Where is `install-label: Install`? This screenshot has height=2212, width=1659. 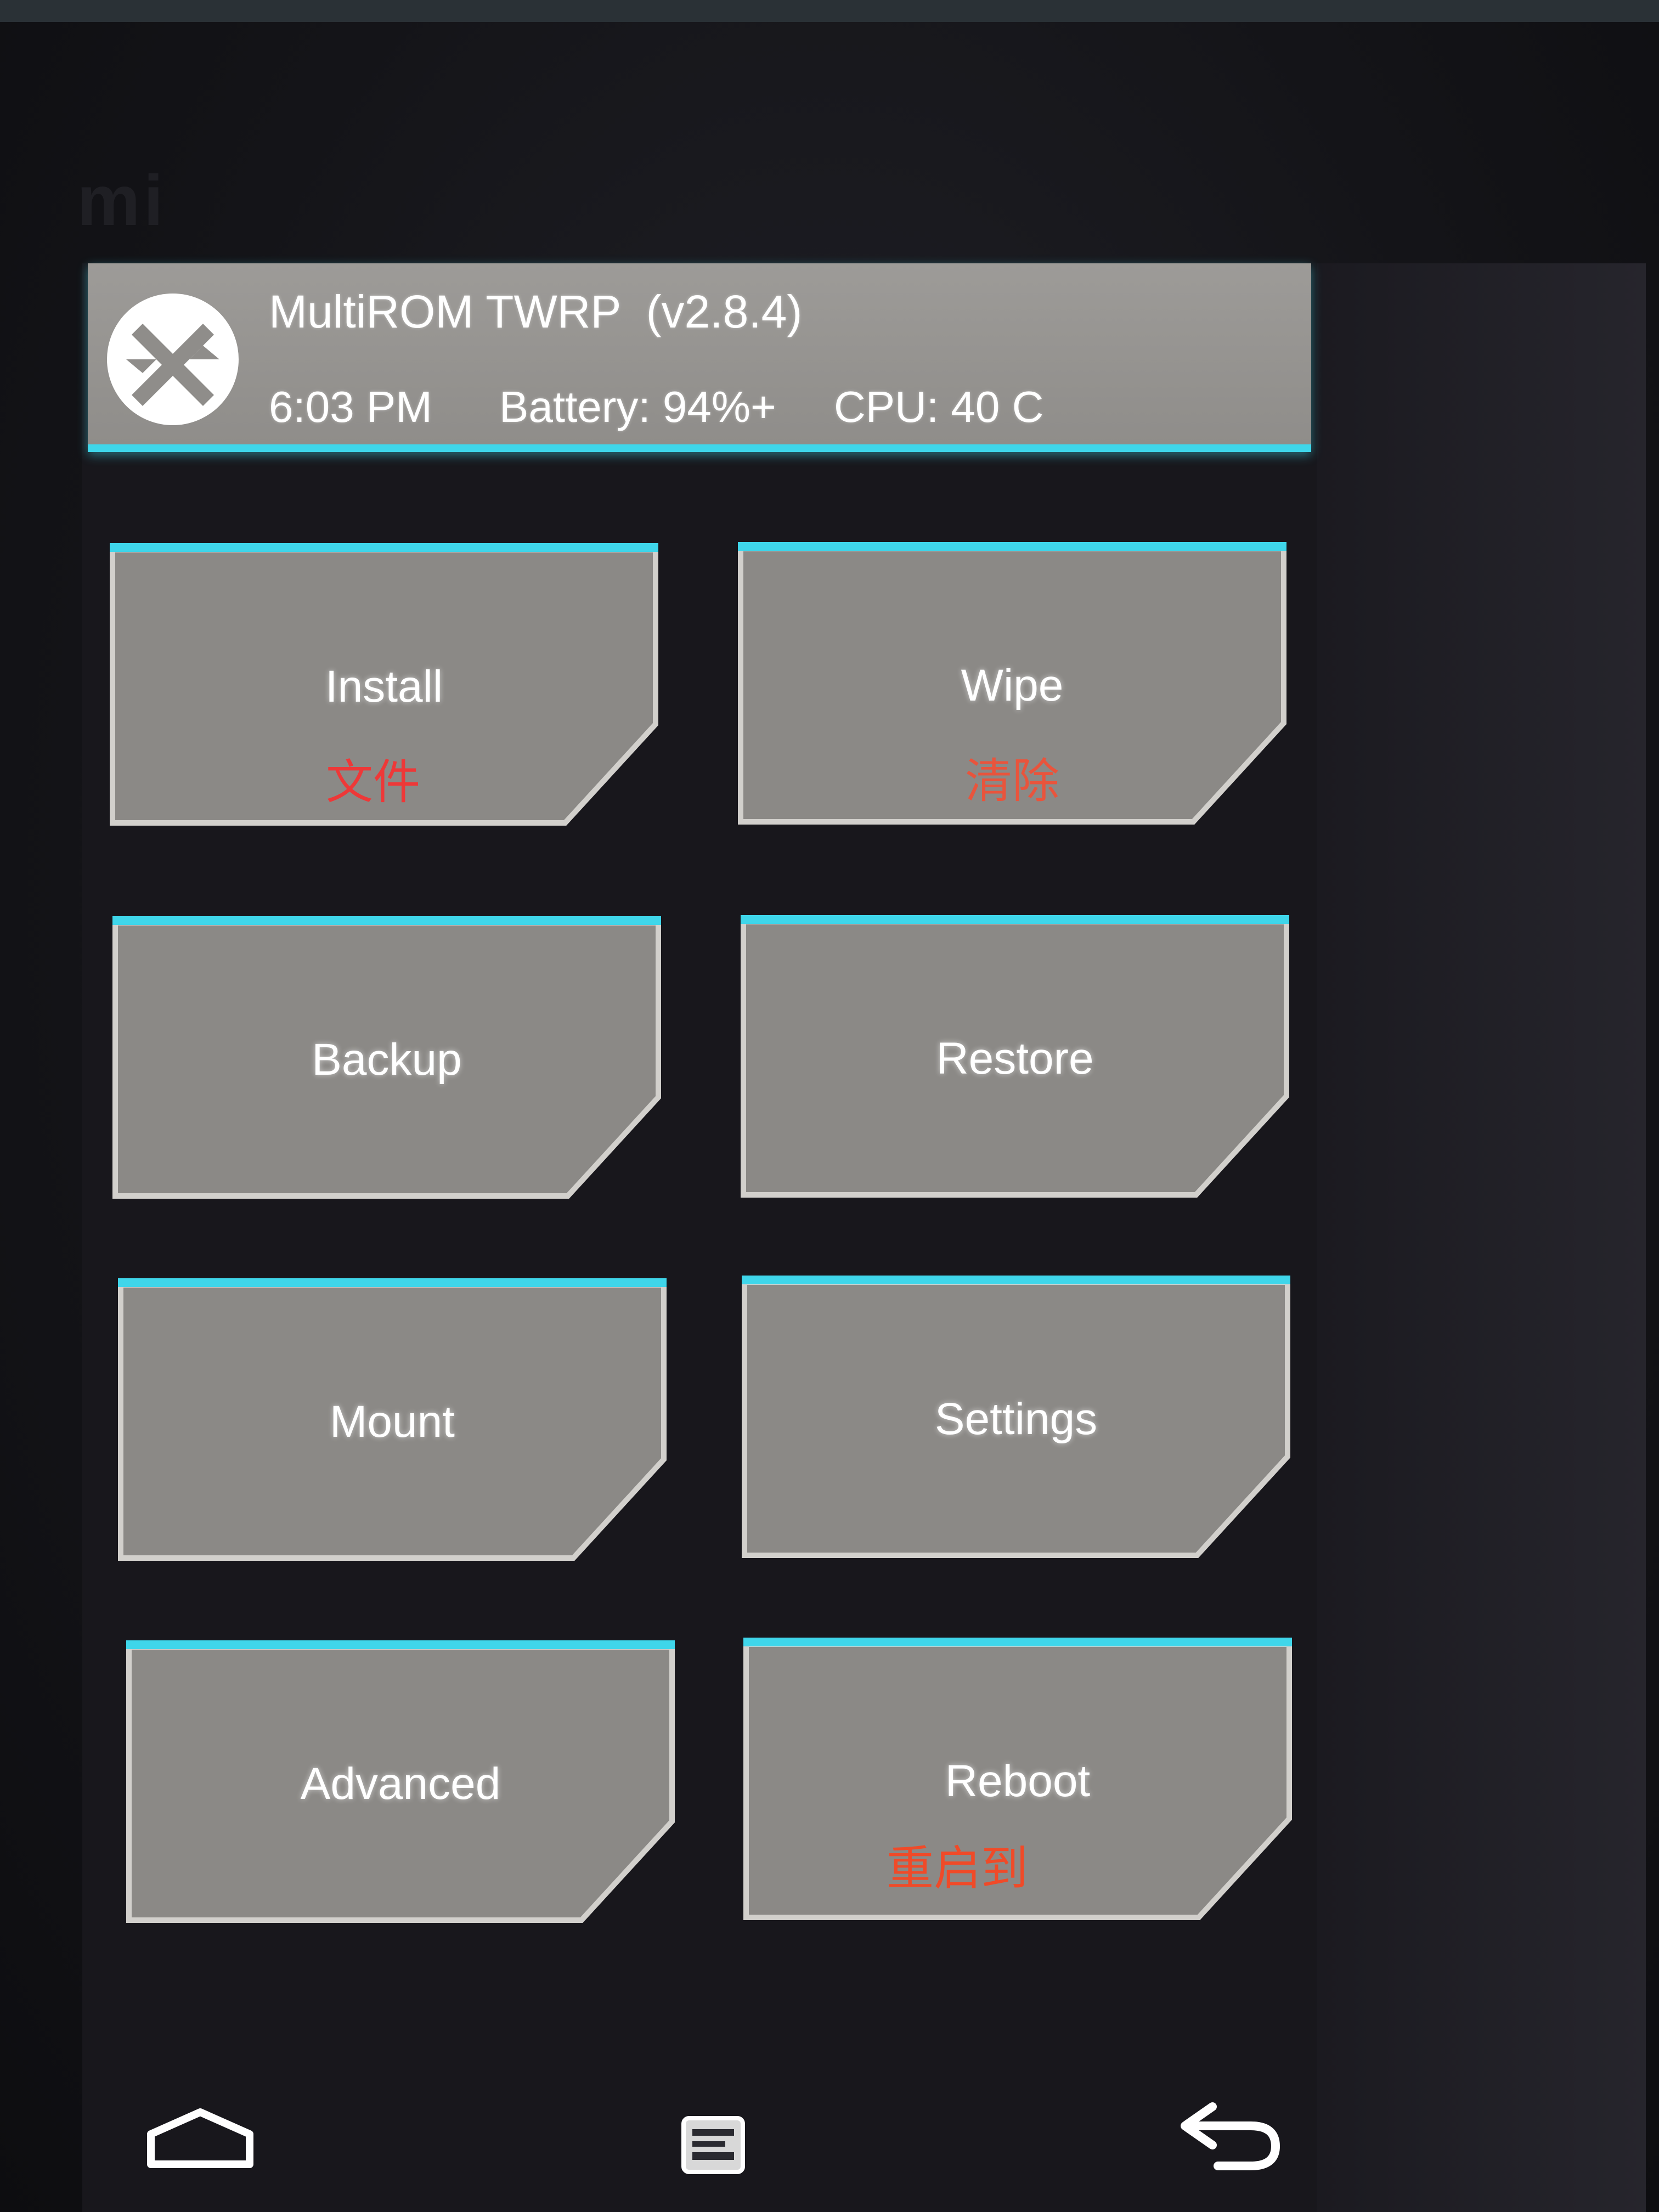 install-label: Install is located at coordinates (384, 687).